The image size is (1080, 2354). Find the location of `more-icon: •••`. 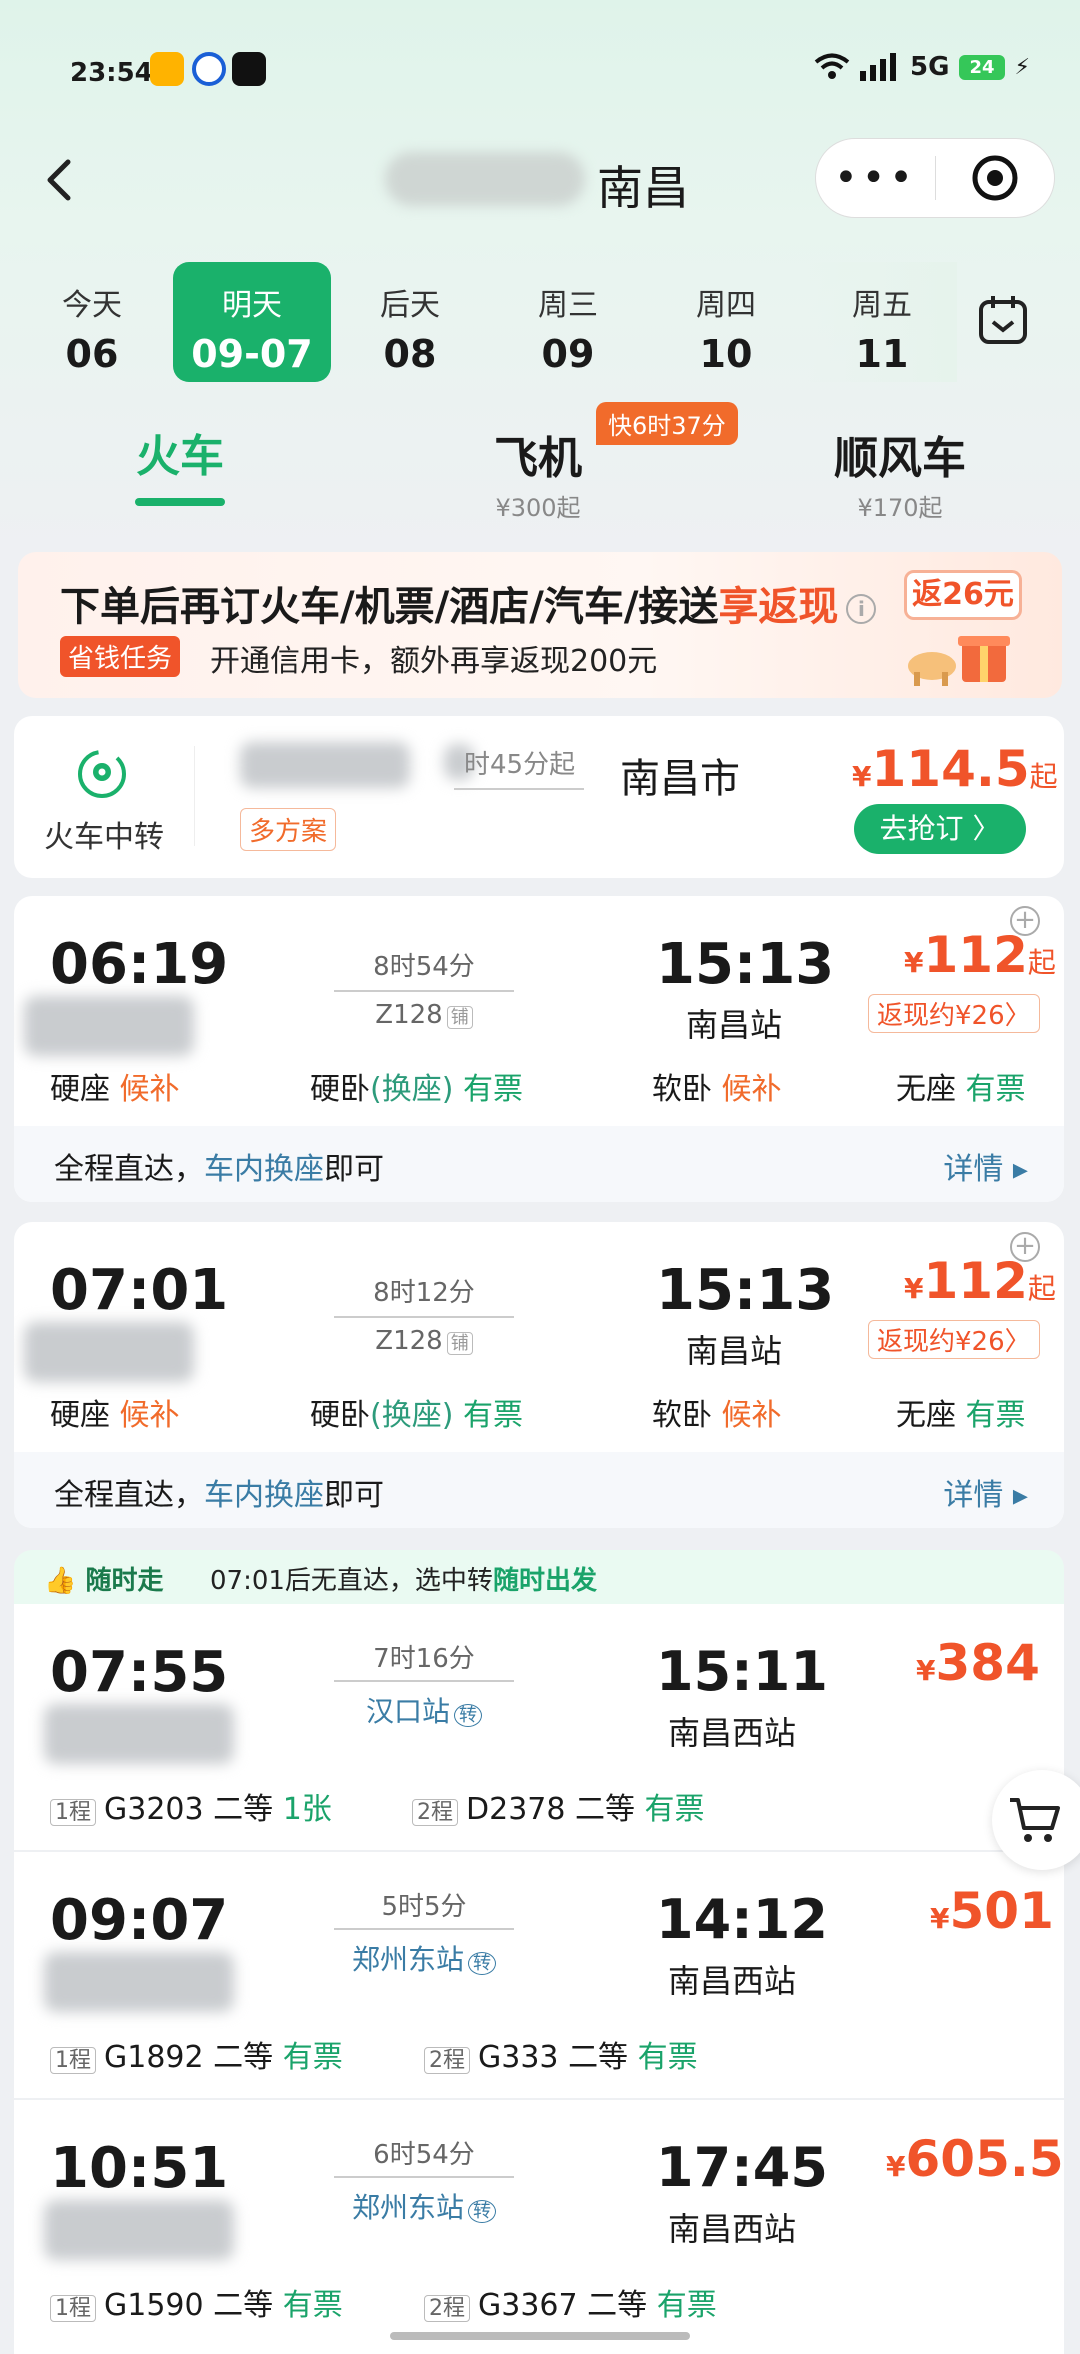

more-icon: ••• is located at coordinates (875, 178).